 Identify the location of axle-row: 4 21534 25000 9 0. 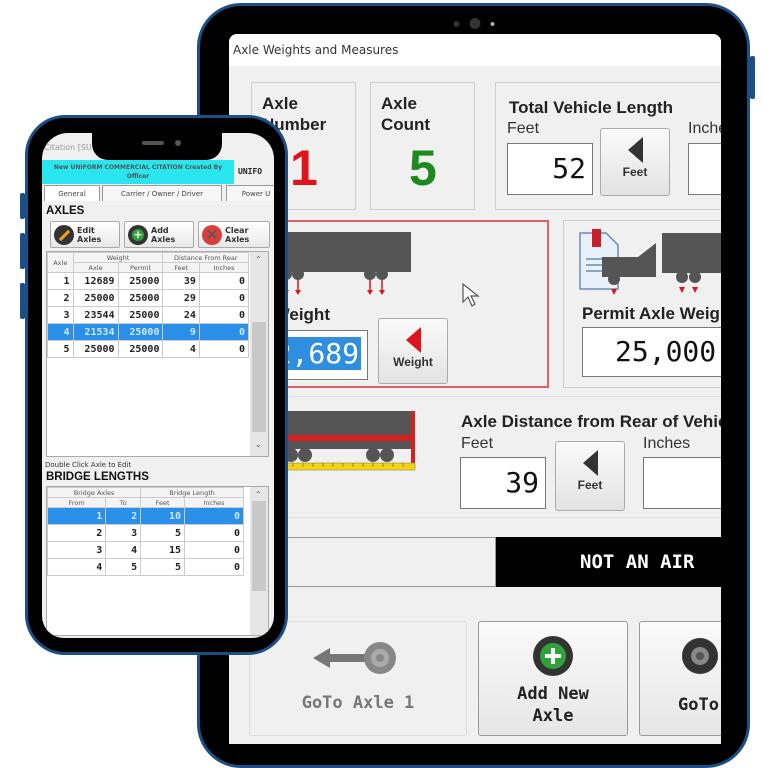
(148, 332).